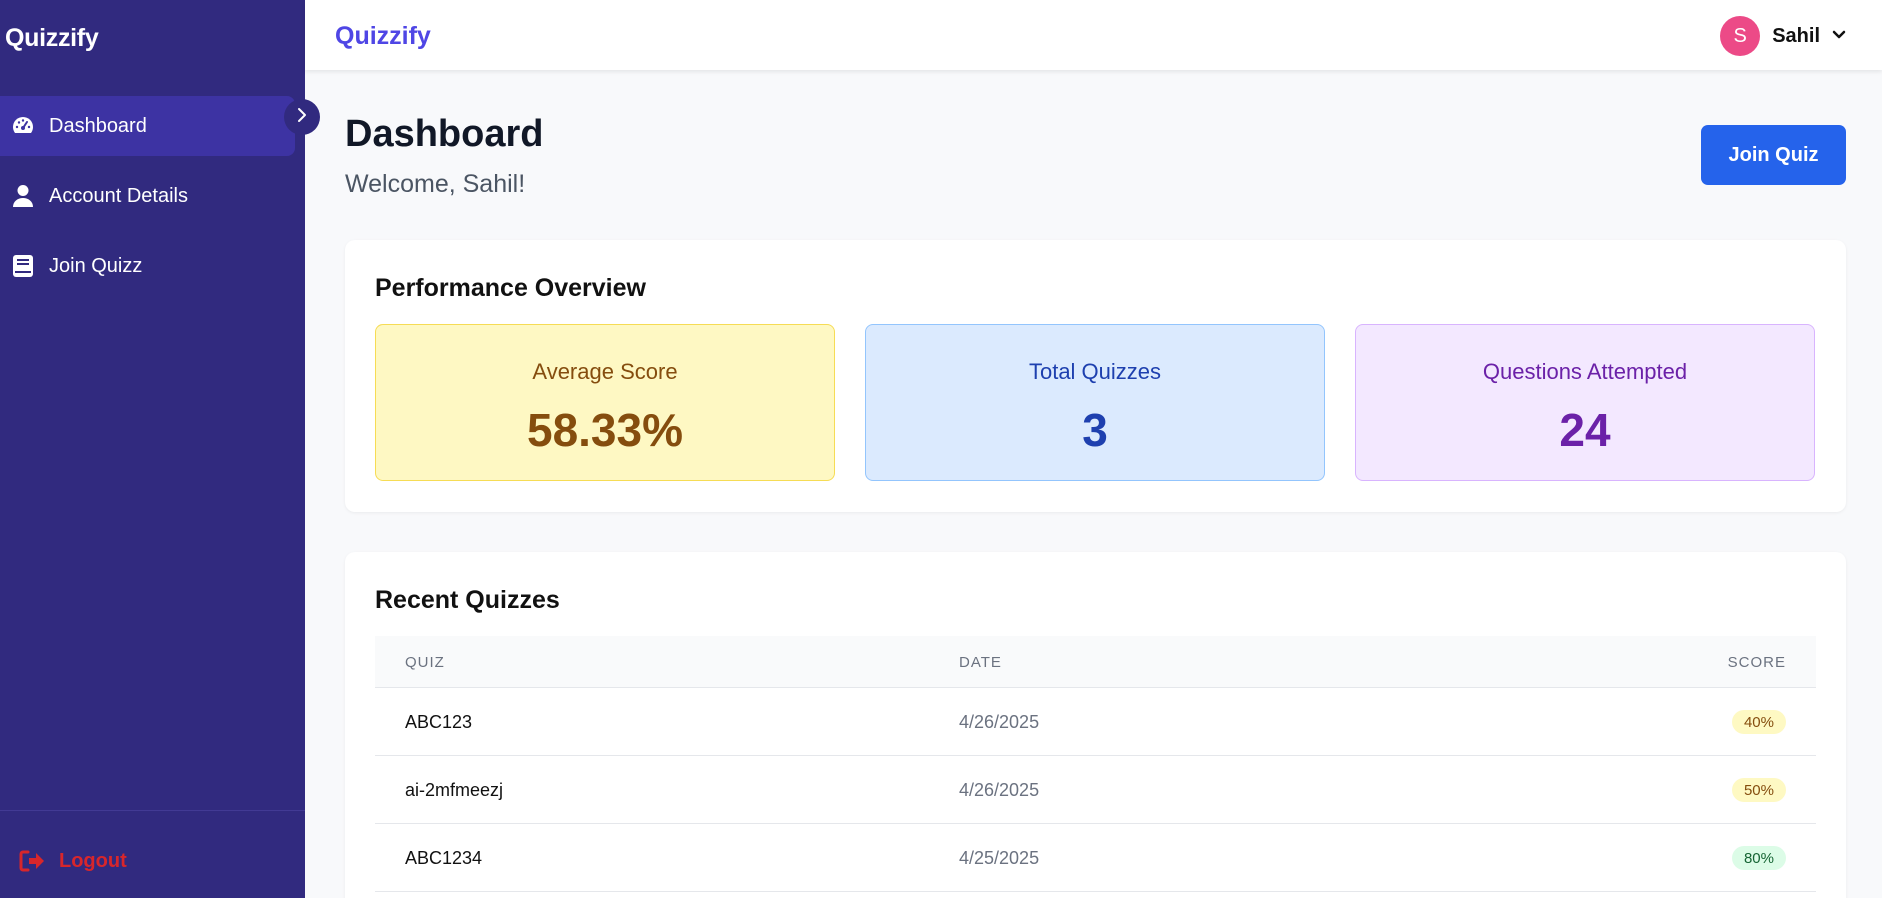  I want to click on sidebar-item-label: Account Details, so click(118, 195).